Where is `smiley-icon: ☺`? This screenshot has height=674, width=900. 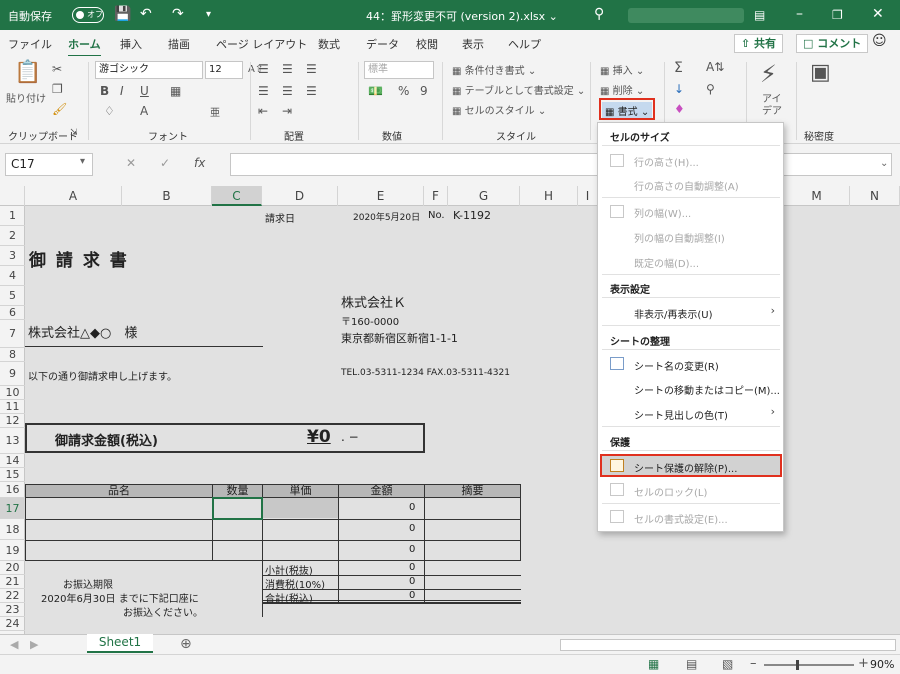 smiley-icon: ☺ is located at coordinates (879, 41).